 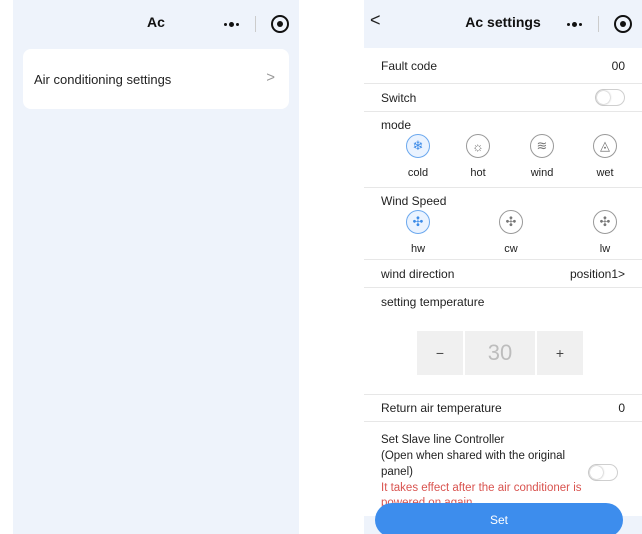 I want to click on wind-speed-option-cw: ✣ cw, so click(x=511, y=232).